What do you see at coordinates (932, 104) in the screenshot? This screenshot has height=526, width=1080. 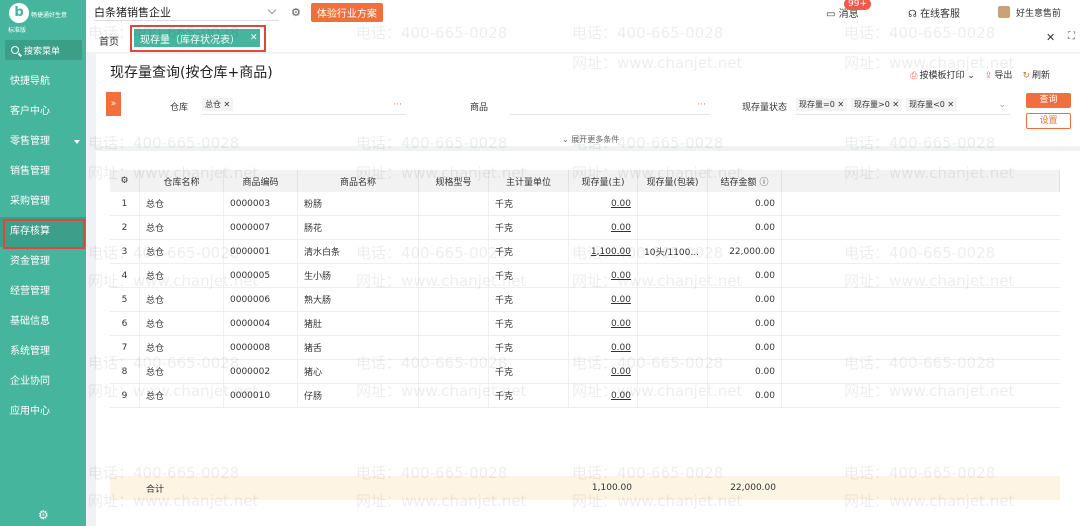 I see `status-tag-negative: 现存量<0 ✕` at bounding box center [932, 104].